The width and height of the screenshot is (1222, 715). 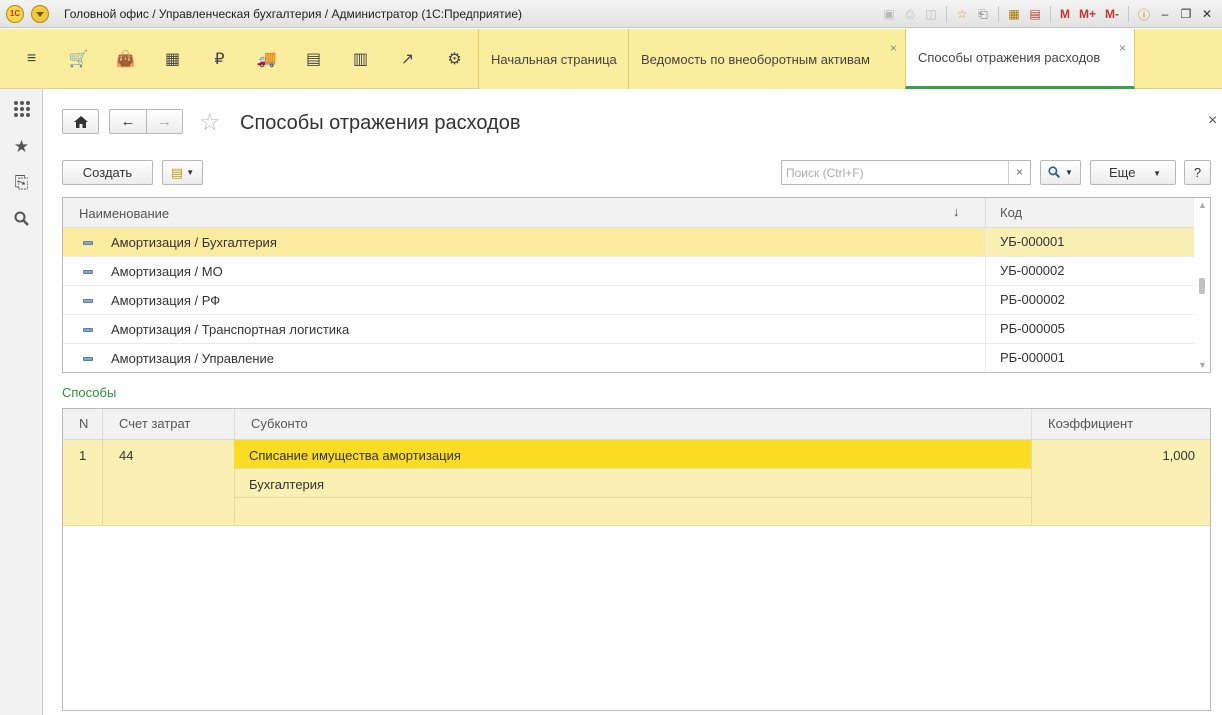 I want to click on print-icon: ⎙, so click(x=910, y=14).